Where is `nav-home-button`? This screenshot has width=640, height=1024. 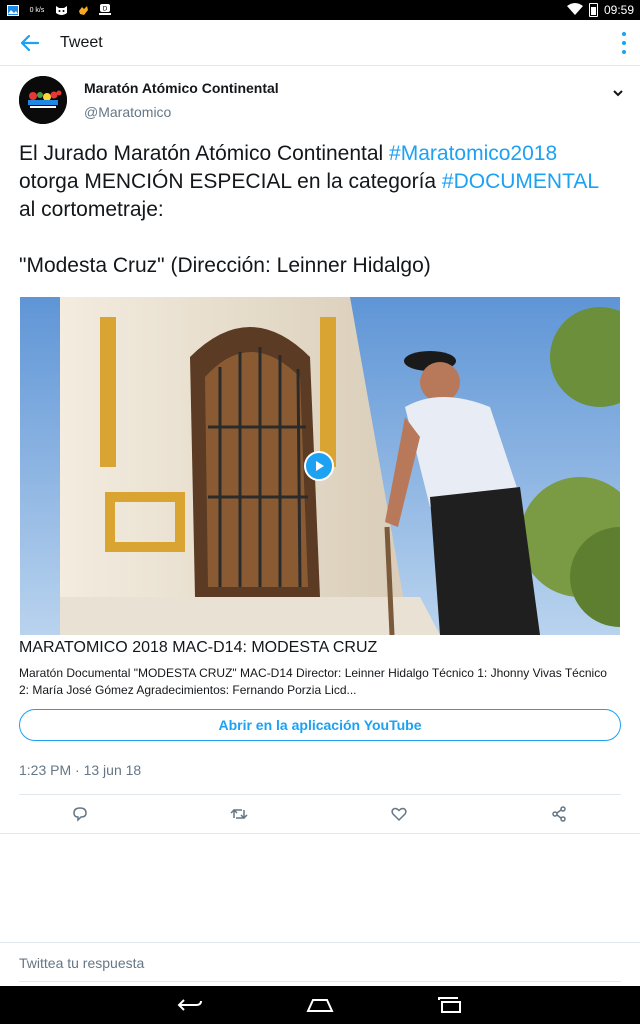 nav-home-button is located at coordinates (320, 1005).